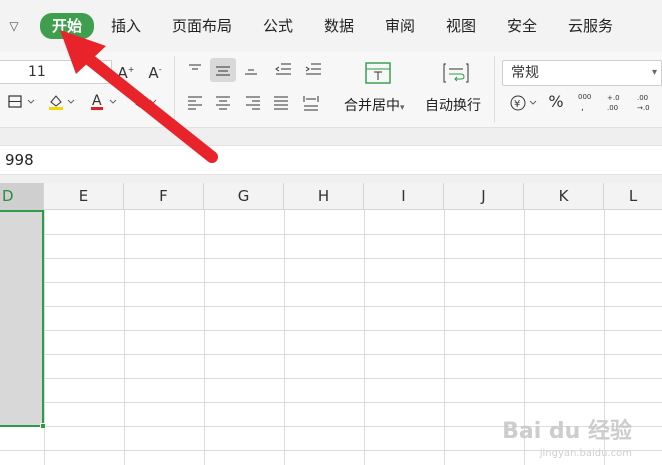 This screenshot has width=662, height=465. Describe the element at coordinates (139, 96) in the screenshot. I see `annotation-arrow` at that location.